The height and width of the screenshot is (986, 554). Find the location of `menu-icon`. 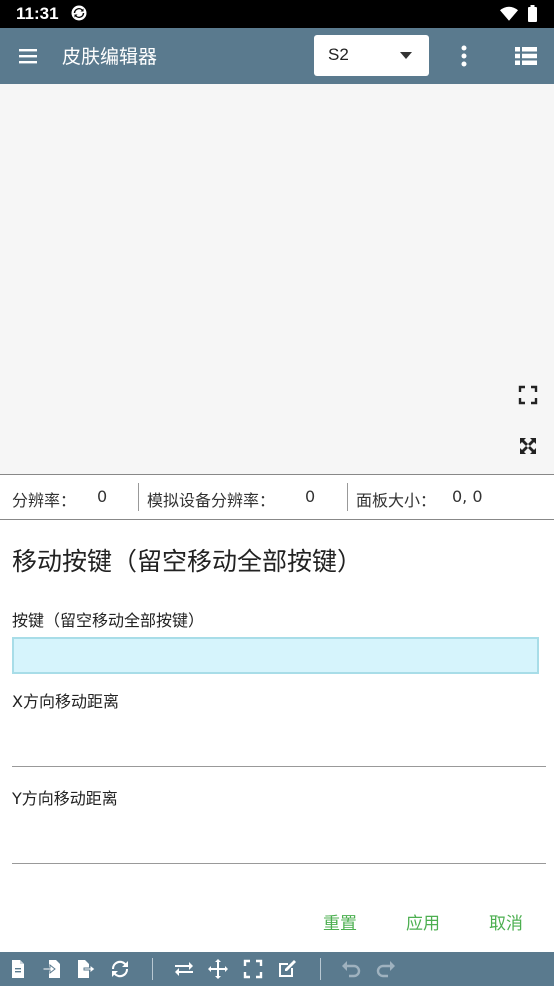

menu-icon is located at coordinates (28, 56).